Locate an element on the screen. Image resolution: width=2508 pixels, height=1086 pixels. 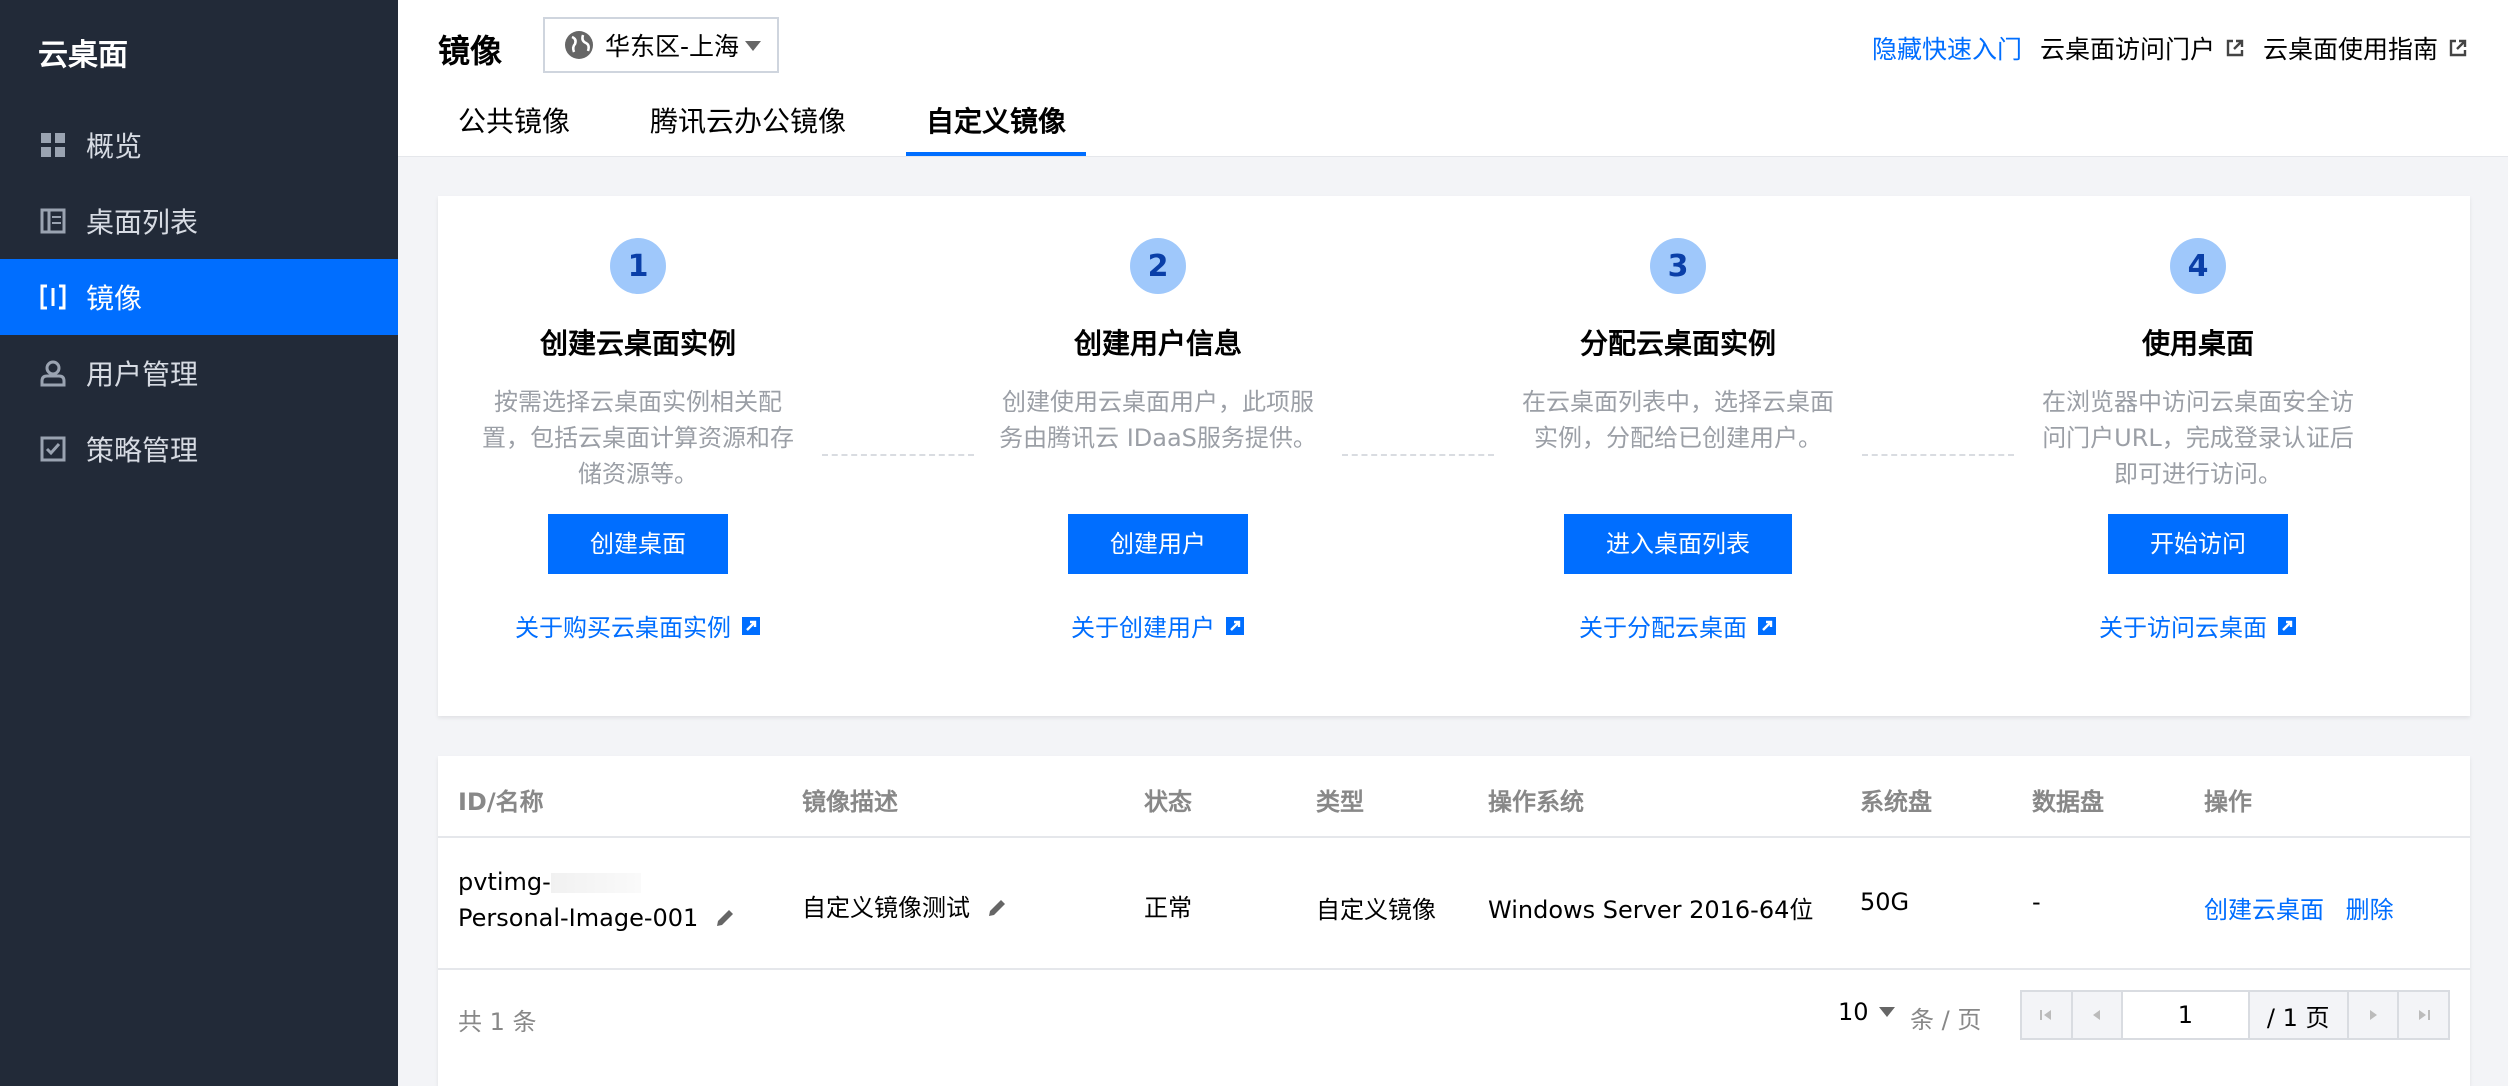
create-desktop-button: 创建桌面 is located at coordinates (638, 544).